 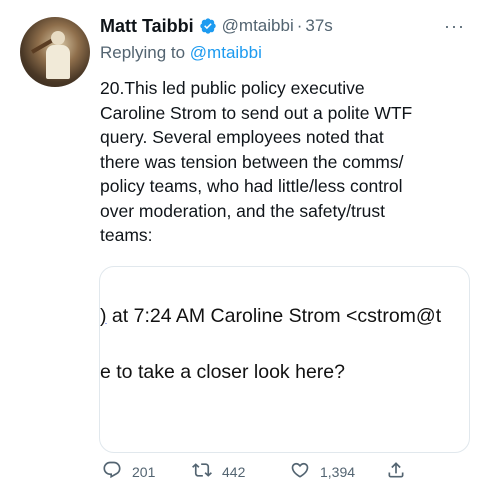 I want to click on share-button, so click(x=401, y=471).